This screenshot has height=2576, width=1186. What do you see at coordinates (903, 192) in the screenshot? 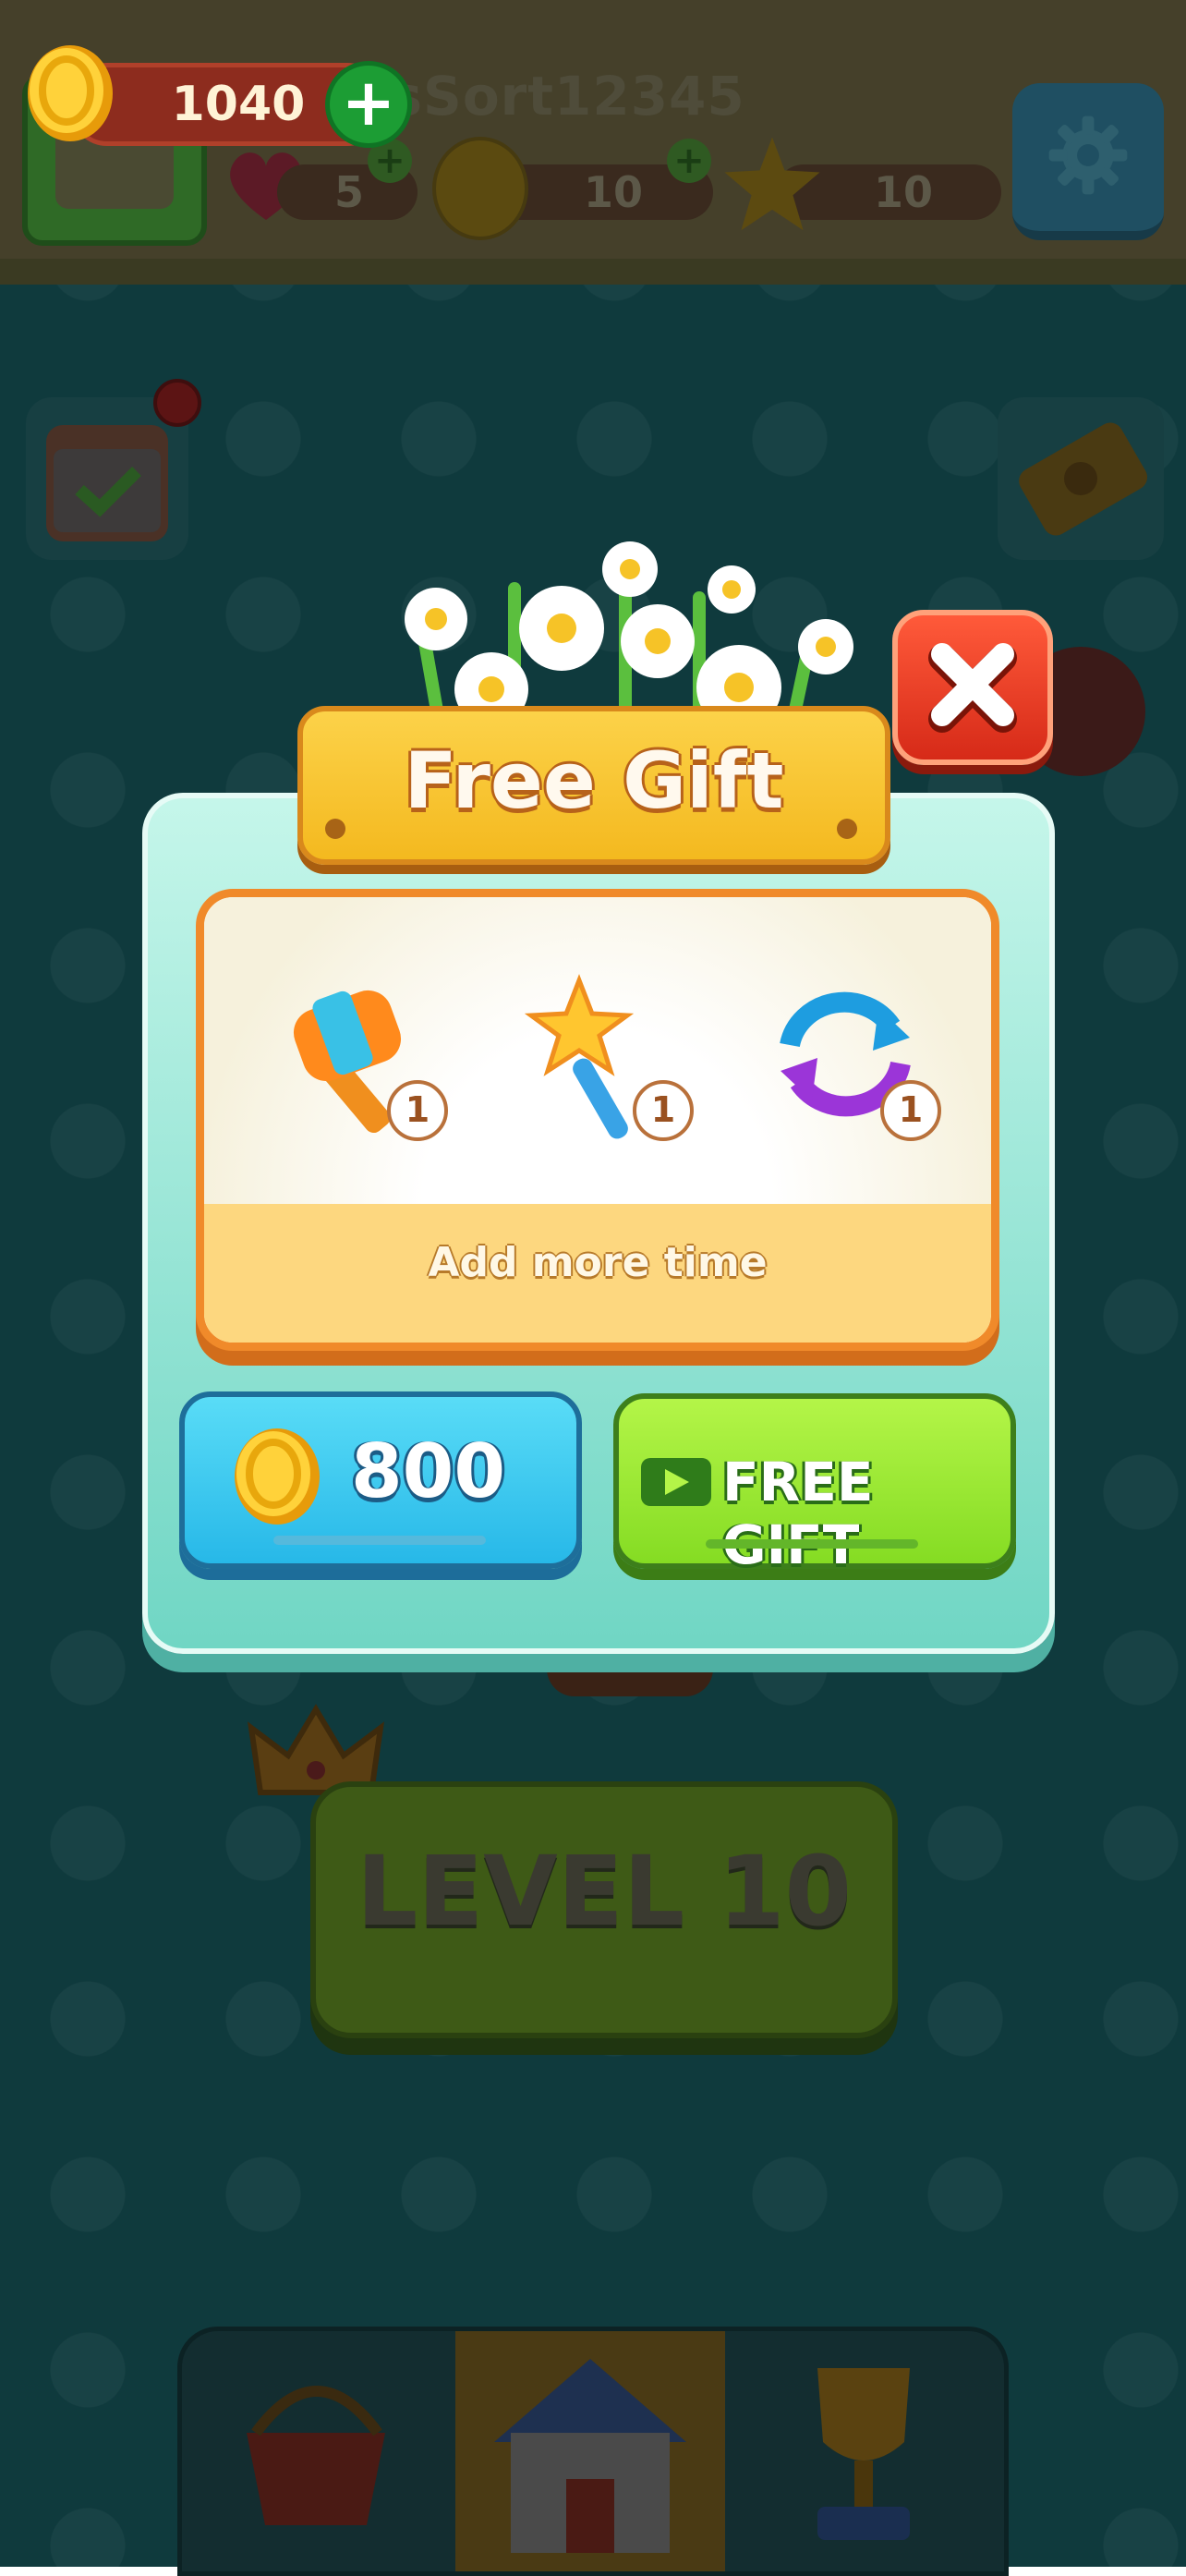
I see `stars-count: 10` at bounding box center [903, 192].